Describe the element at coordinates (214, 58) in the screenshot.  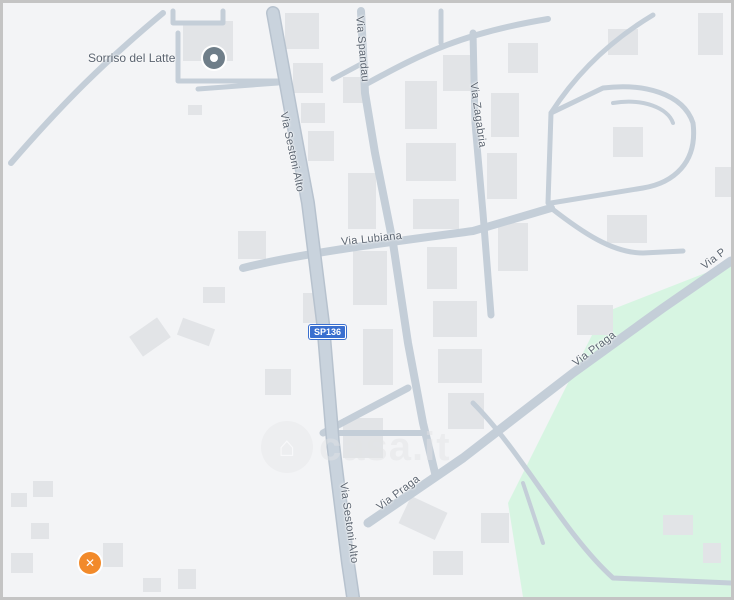
I see `map-pin-icon` at that location.